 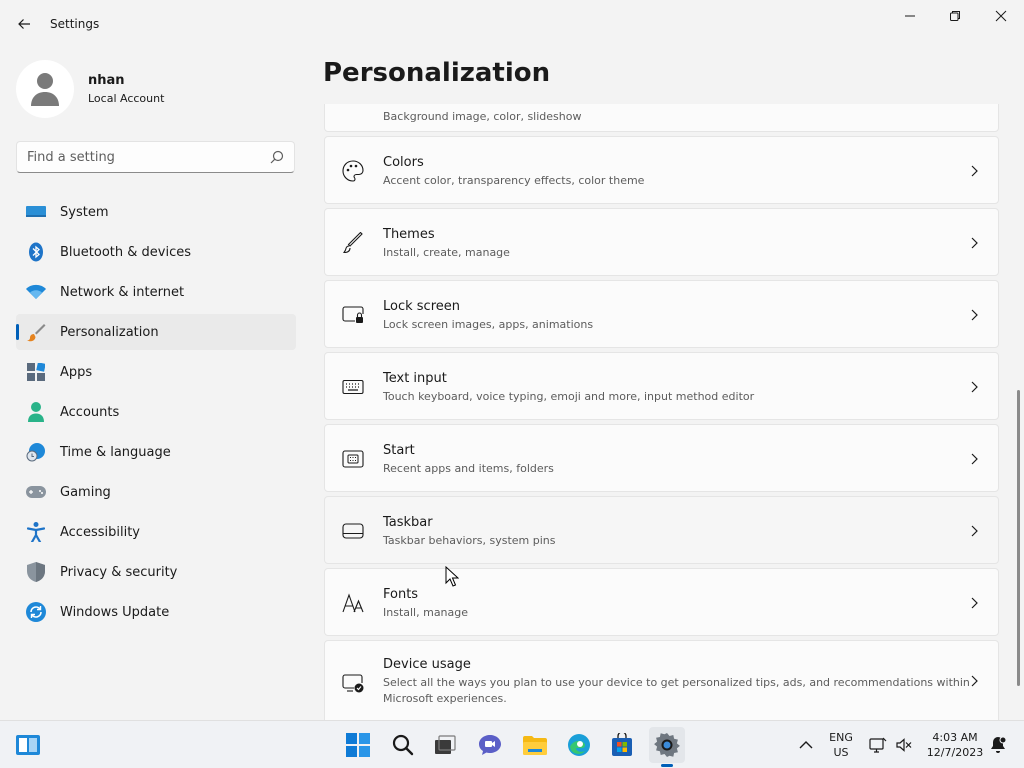 I want to click on system-icon, so click(x=36, y=212).